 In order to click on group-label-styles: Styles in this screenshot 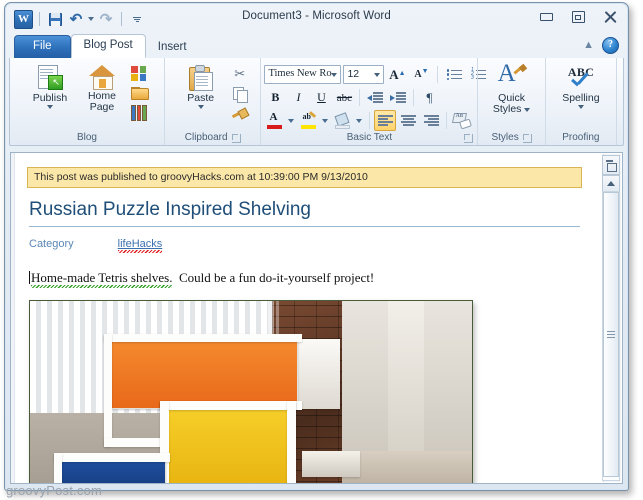, I will do `click(511, 138)`.